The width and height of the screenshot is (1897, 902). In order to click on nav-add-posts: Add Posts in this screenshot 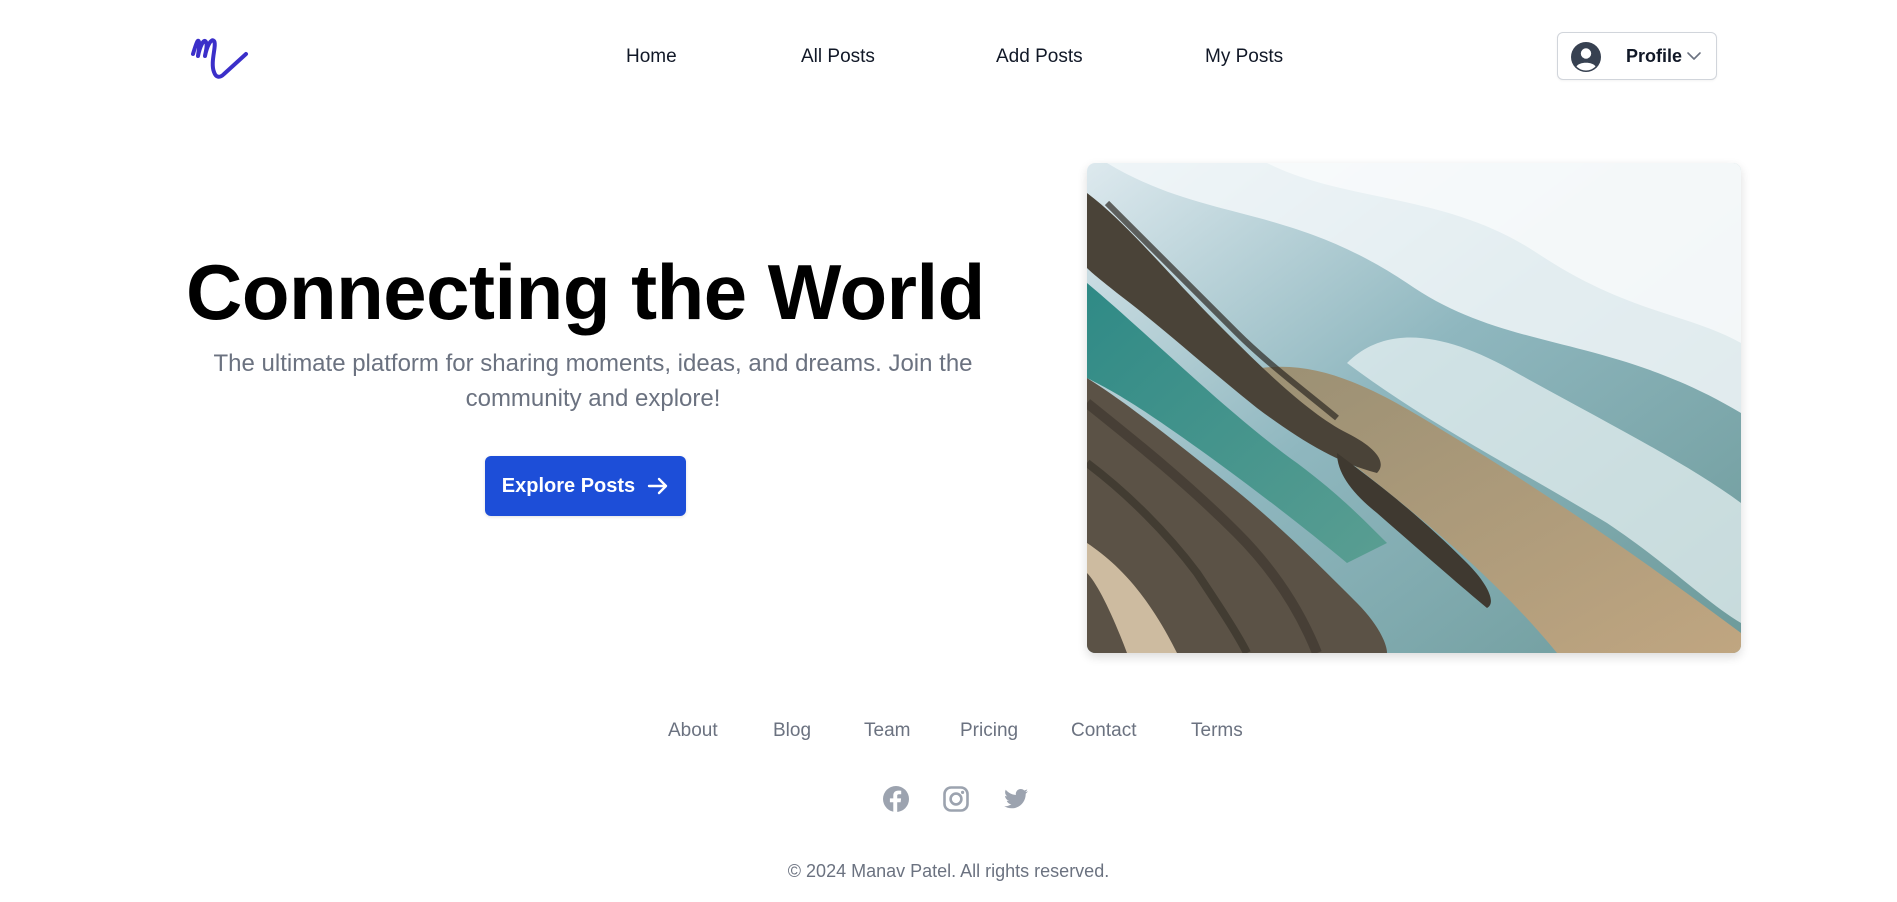, I will do `click(1039, 57)`.